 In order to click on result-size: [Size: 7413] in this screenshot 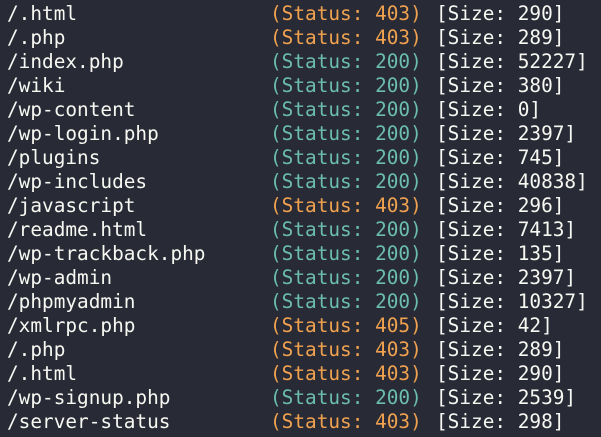, I will do `click(506, 229)`.